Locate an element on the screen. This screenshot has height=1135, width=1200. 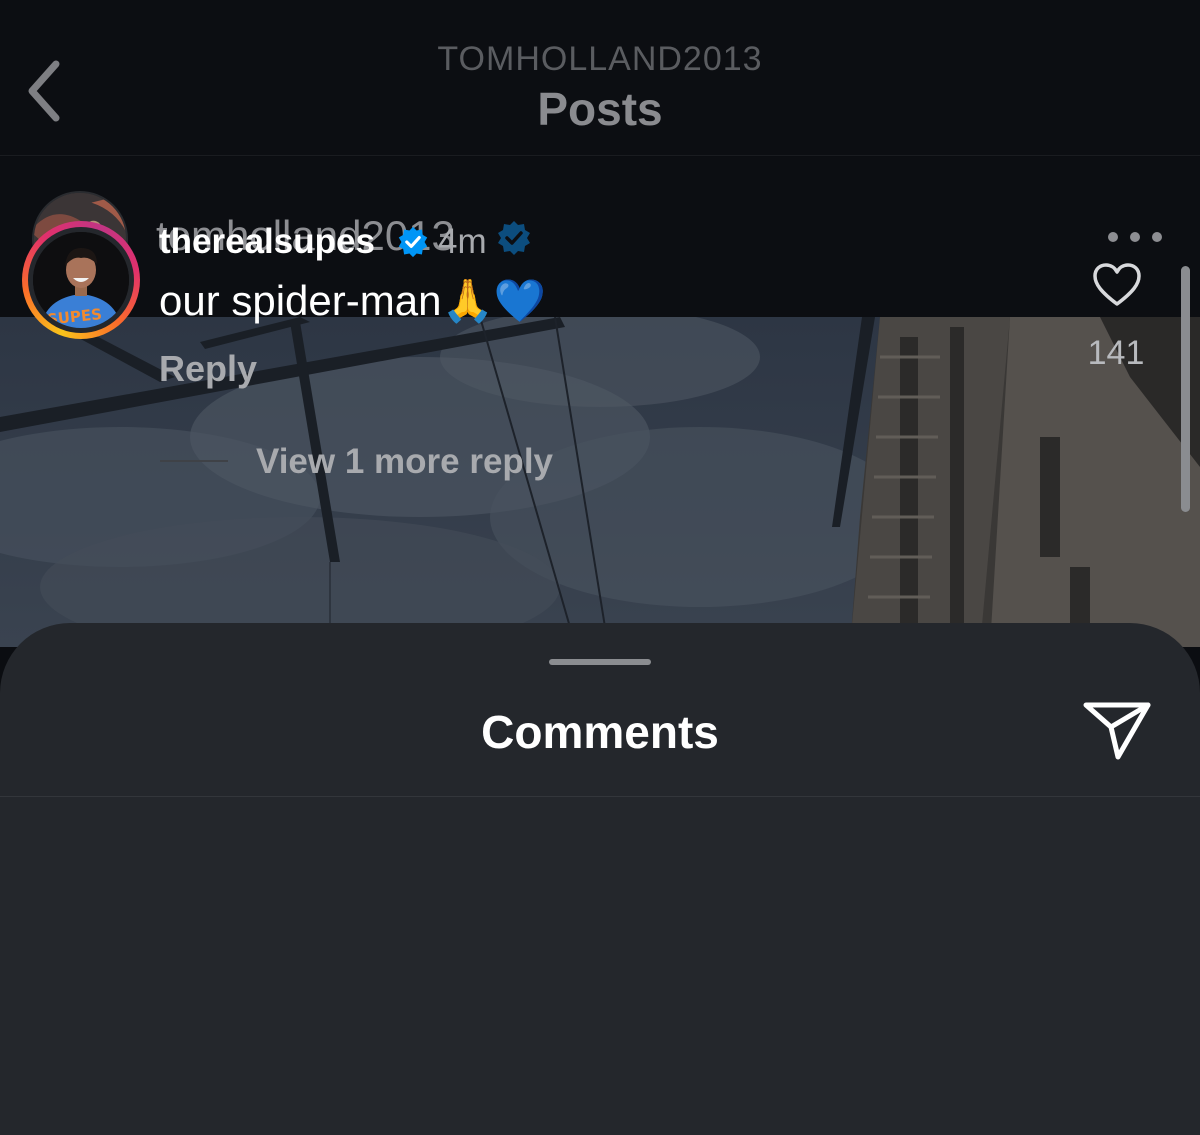
comment-like-count: 141 is located at coordinates (1116, 353).